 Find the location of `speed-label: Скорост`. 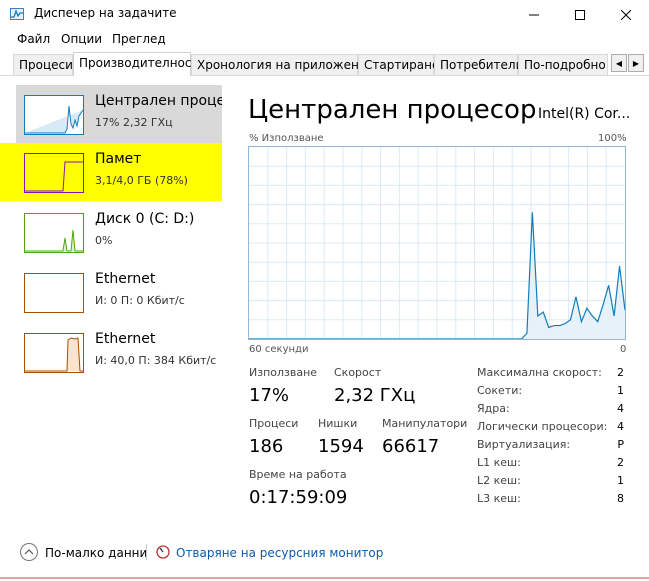

speed-label: Скорост is located at coordinates (358, 372).